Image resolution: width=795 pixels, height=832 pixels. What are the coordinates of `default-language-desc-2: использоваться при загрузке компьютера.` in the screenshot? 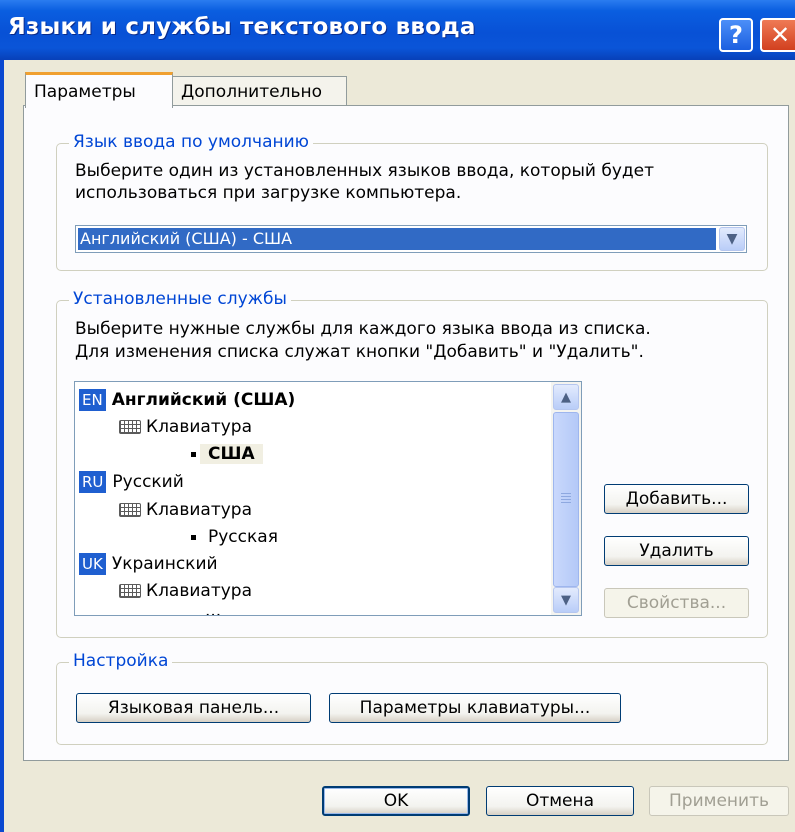 It's located at (268, 193).